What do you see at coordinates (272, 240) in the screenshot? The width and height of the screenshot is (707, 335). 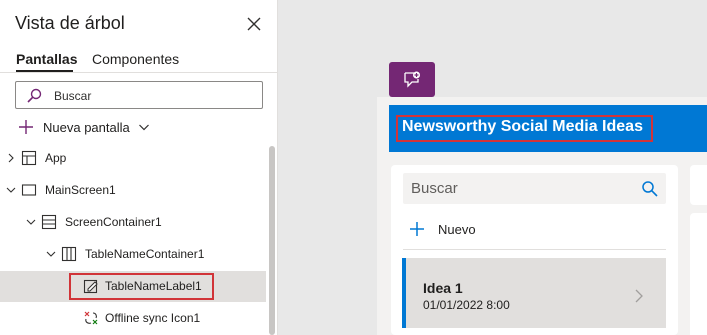 I see `scrollbar` at bounding box center [272, 240].